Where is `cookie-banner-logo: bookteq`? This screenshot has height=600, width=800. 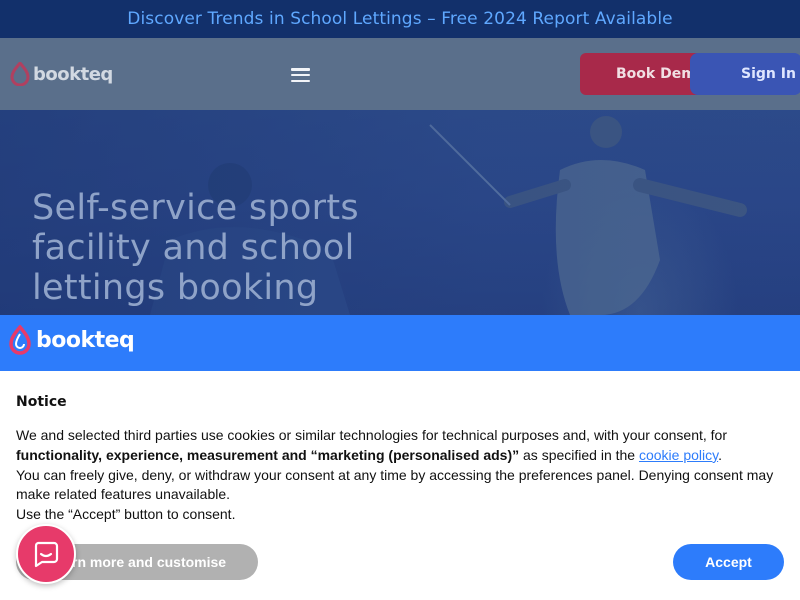
cookie-banner-logo: bookteq is located at coordinates (71, 340).